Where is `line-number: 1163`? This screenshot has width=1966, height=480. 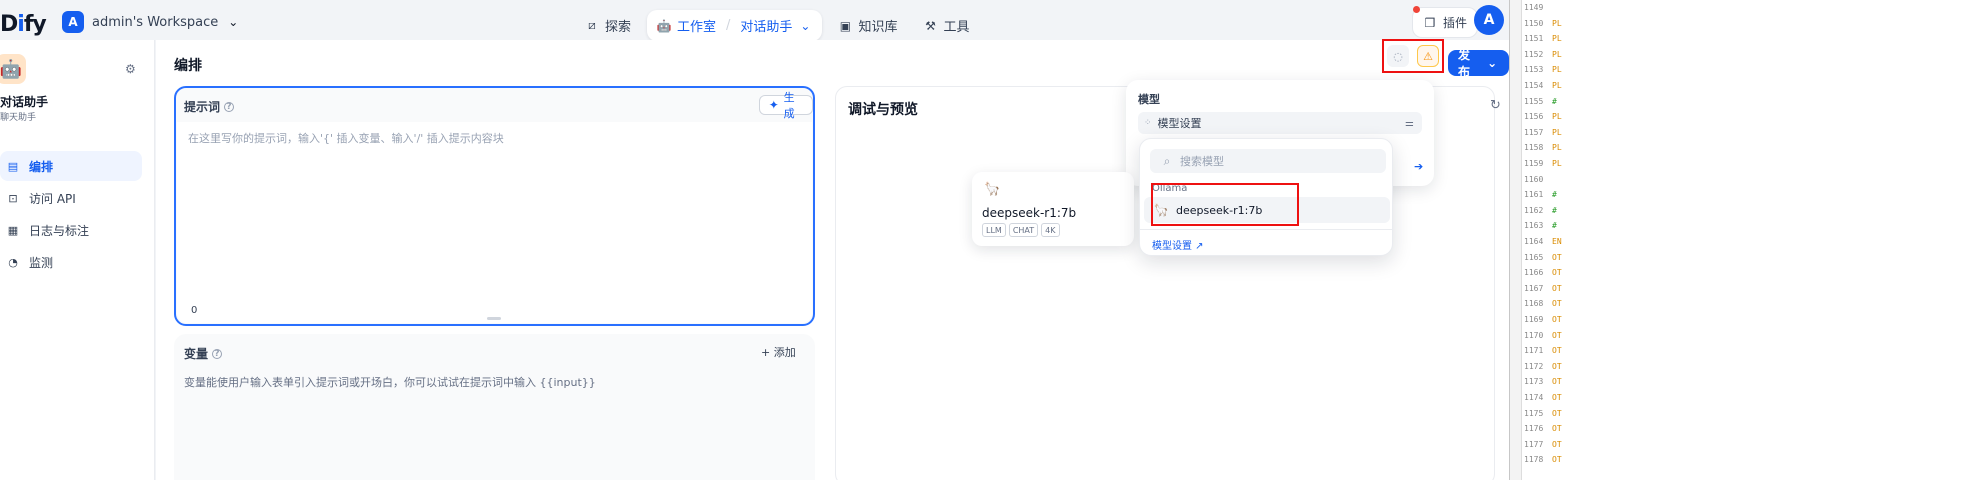 line-number: 1163 is located at coordinates (1534, 226).